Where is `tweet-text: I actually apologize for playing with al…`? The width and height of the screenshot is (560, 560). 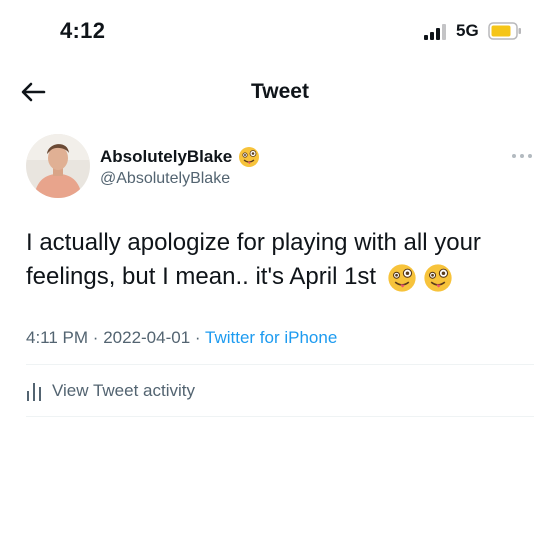
tweet-text: I actually apologize for playing with al… is located at coordinates (281, 260).